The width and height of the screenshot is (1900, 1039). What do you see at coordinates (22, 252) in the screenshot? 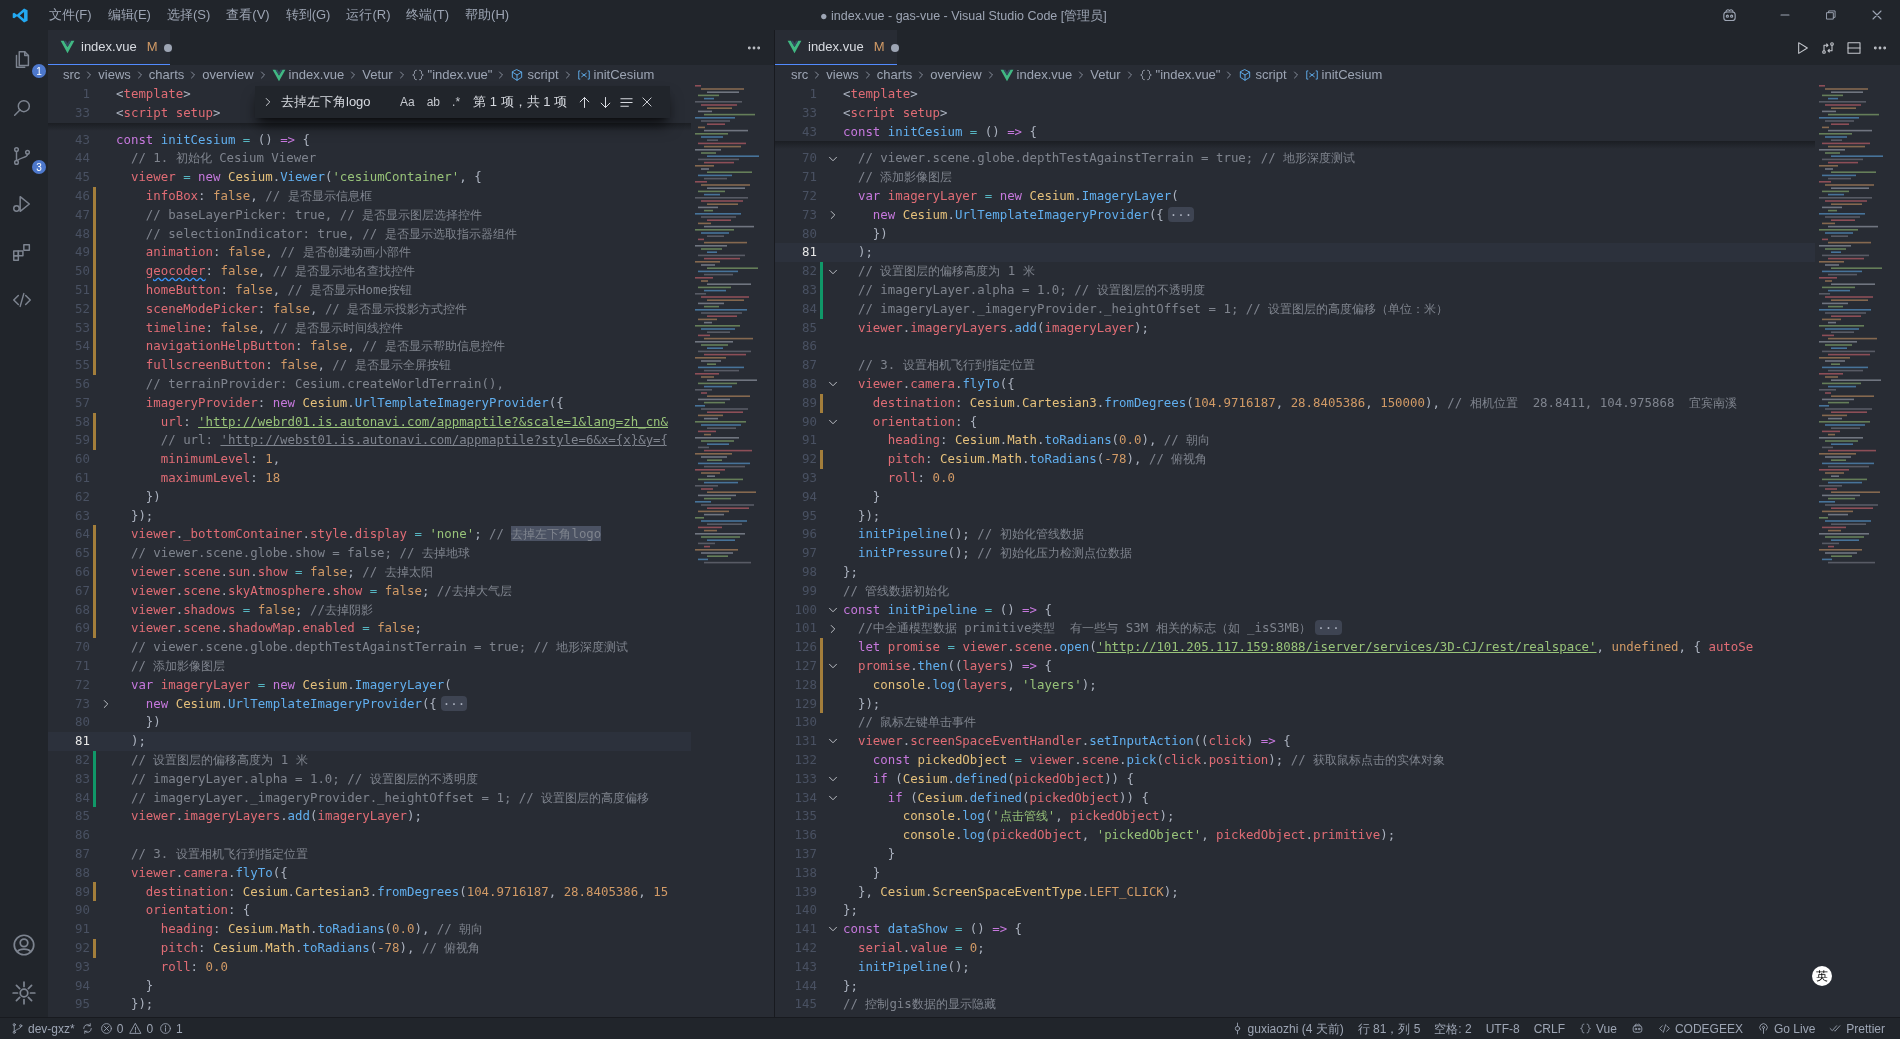
I see `extensions-icon` at bounding box center [22, 252].